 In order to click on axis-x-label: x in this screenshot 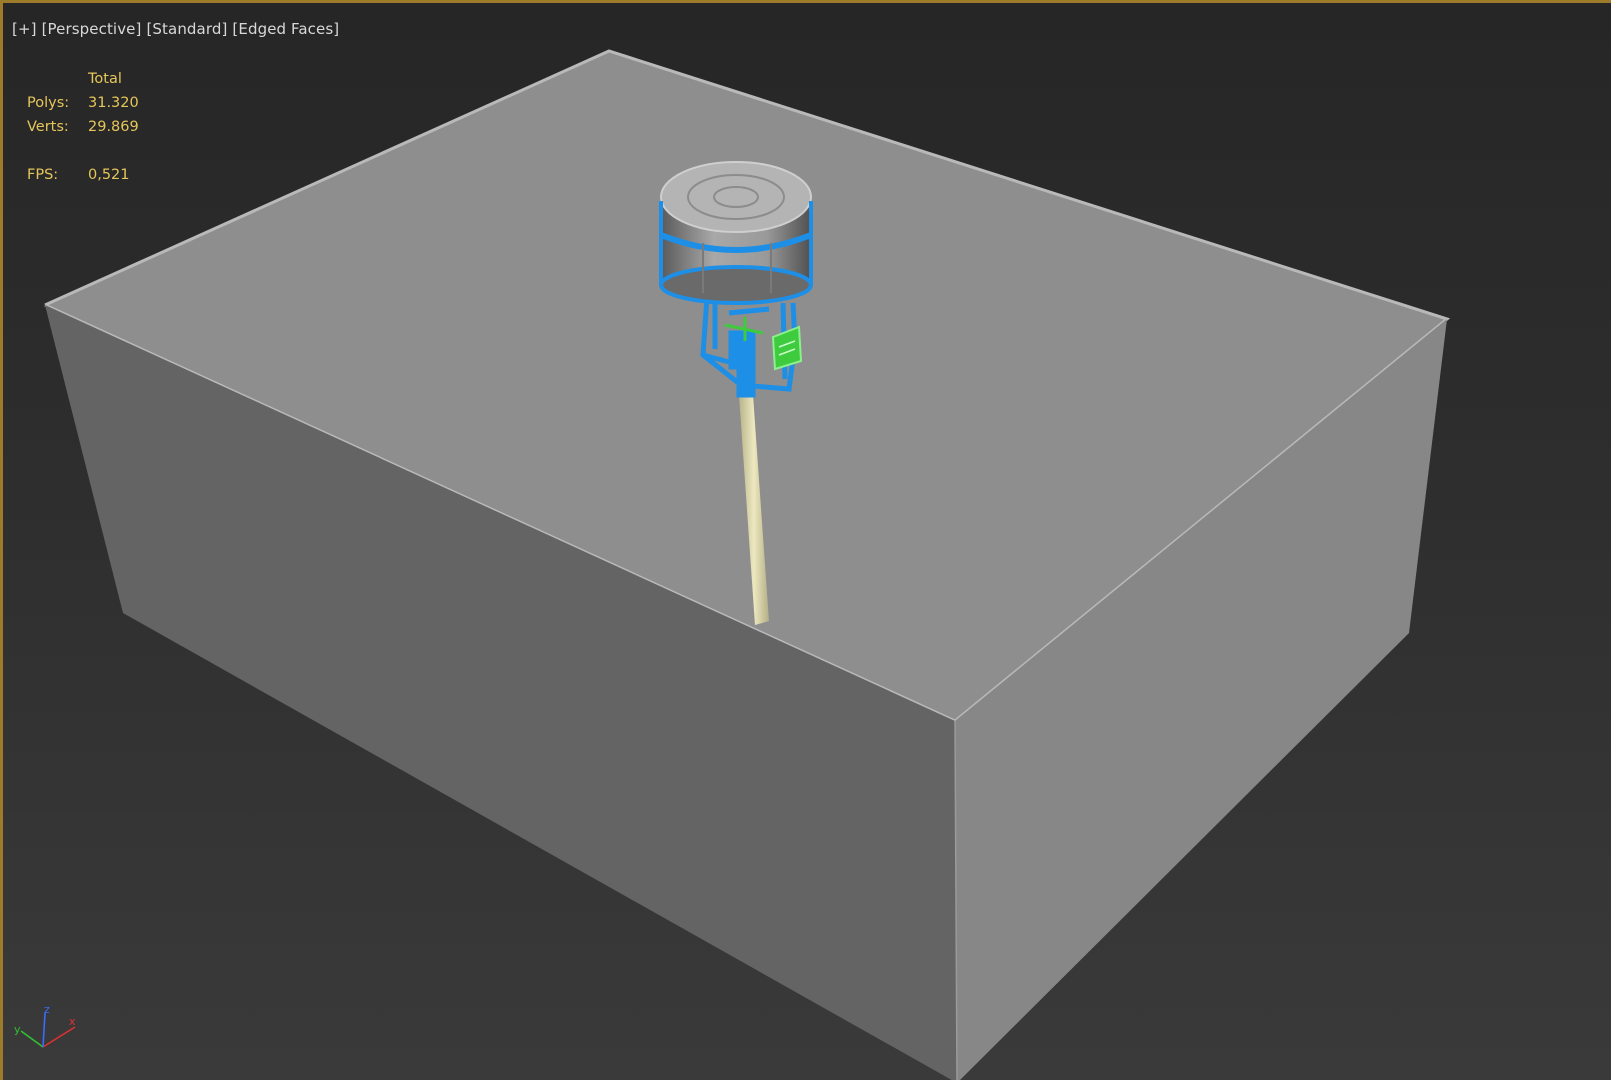, I will do `click(72, 1021)`.